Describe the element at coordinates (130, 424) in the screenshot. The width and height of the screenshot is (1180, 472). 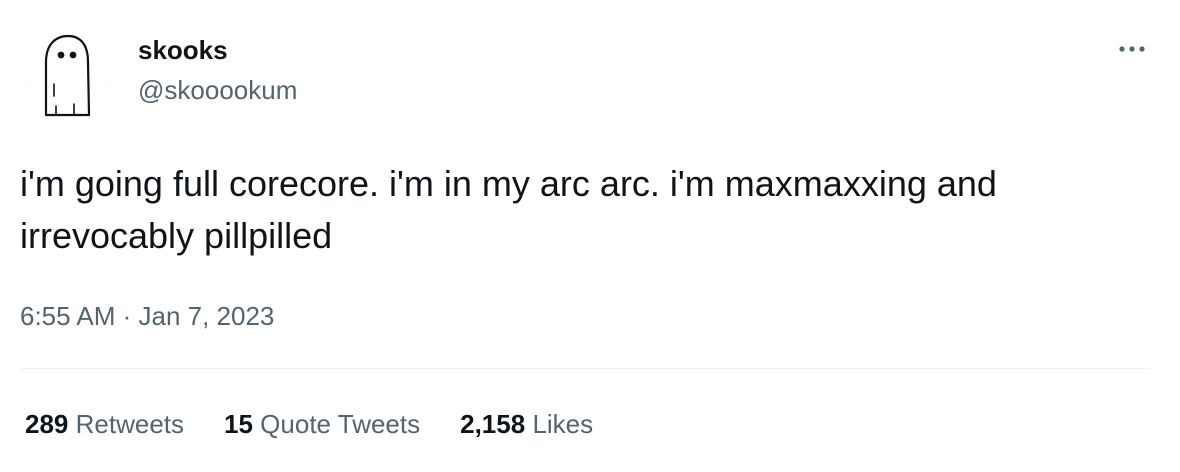
I see `retweets-label: Retweets` at that location.